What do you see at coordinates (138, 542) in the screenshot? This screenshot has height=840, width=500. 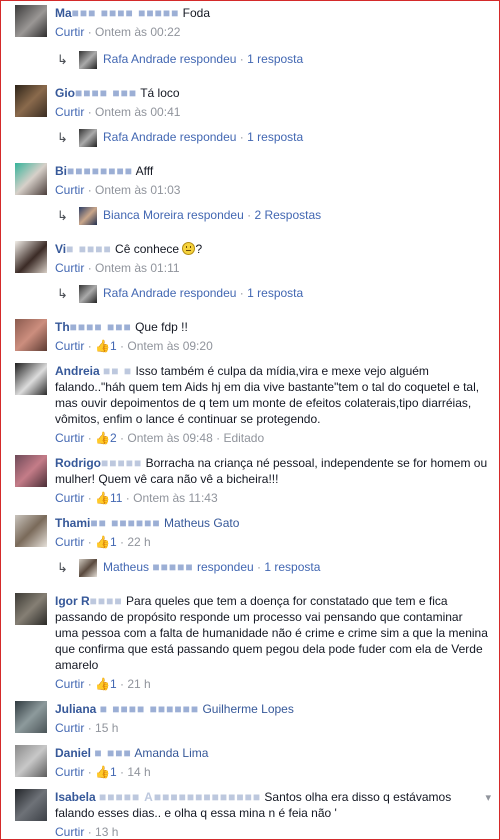 I see `timestamp: 22 h` at bounding box center [138, 542].